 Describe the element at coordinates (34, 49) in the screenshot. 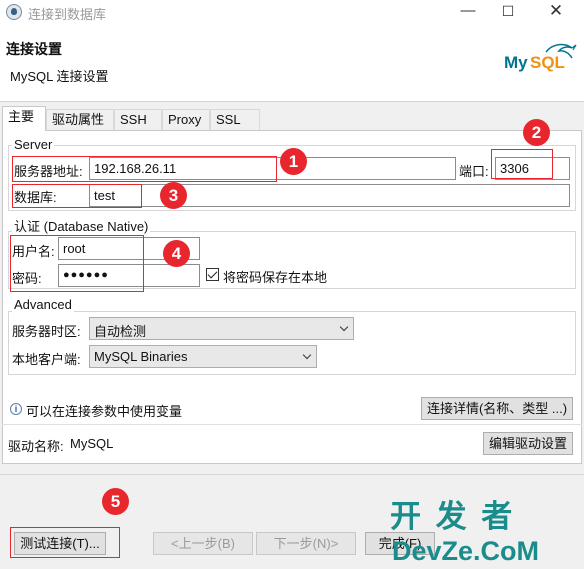

I see `page-title: 连接设置` at that location.